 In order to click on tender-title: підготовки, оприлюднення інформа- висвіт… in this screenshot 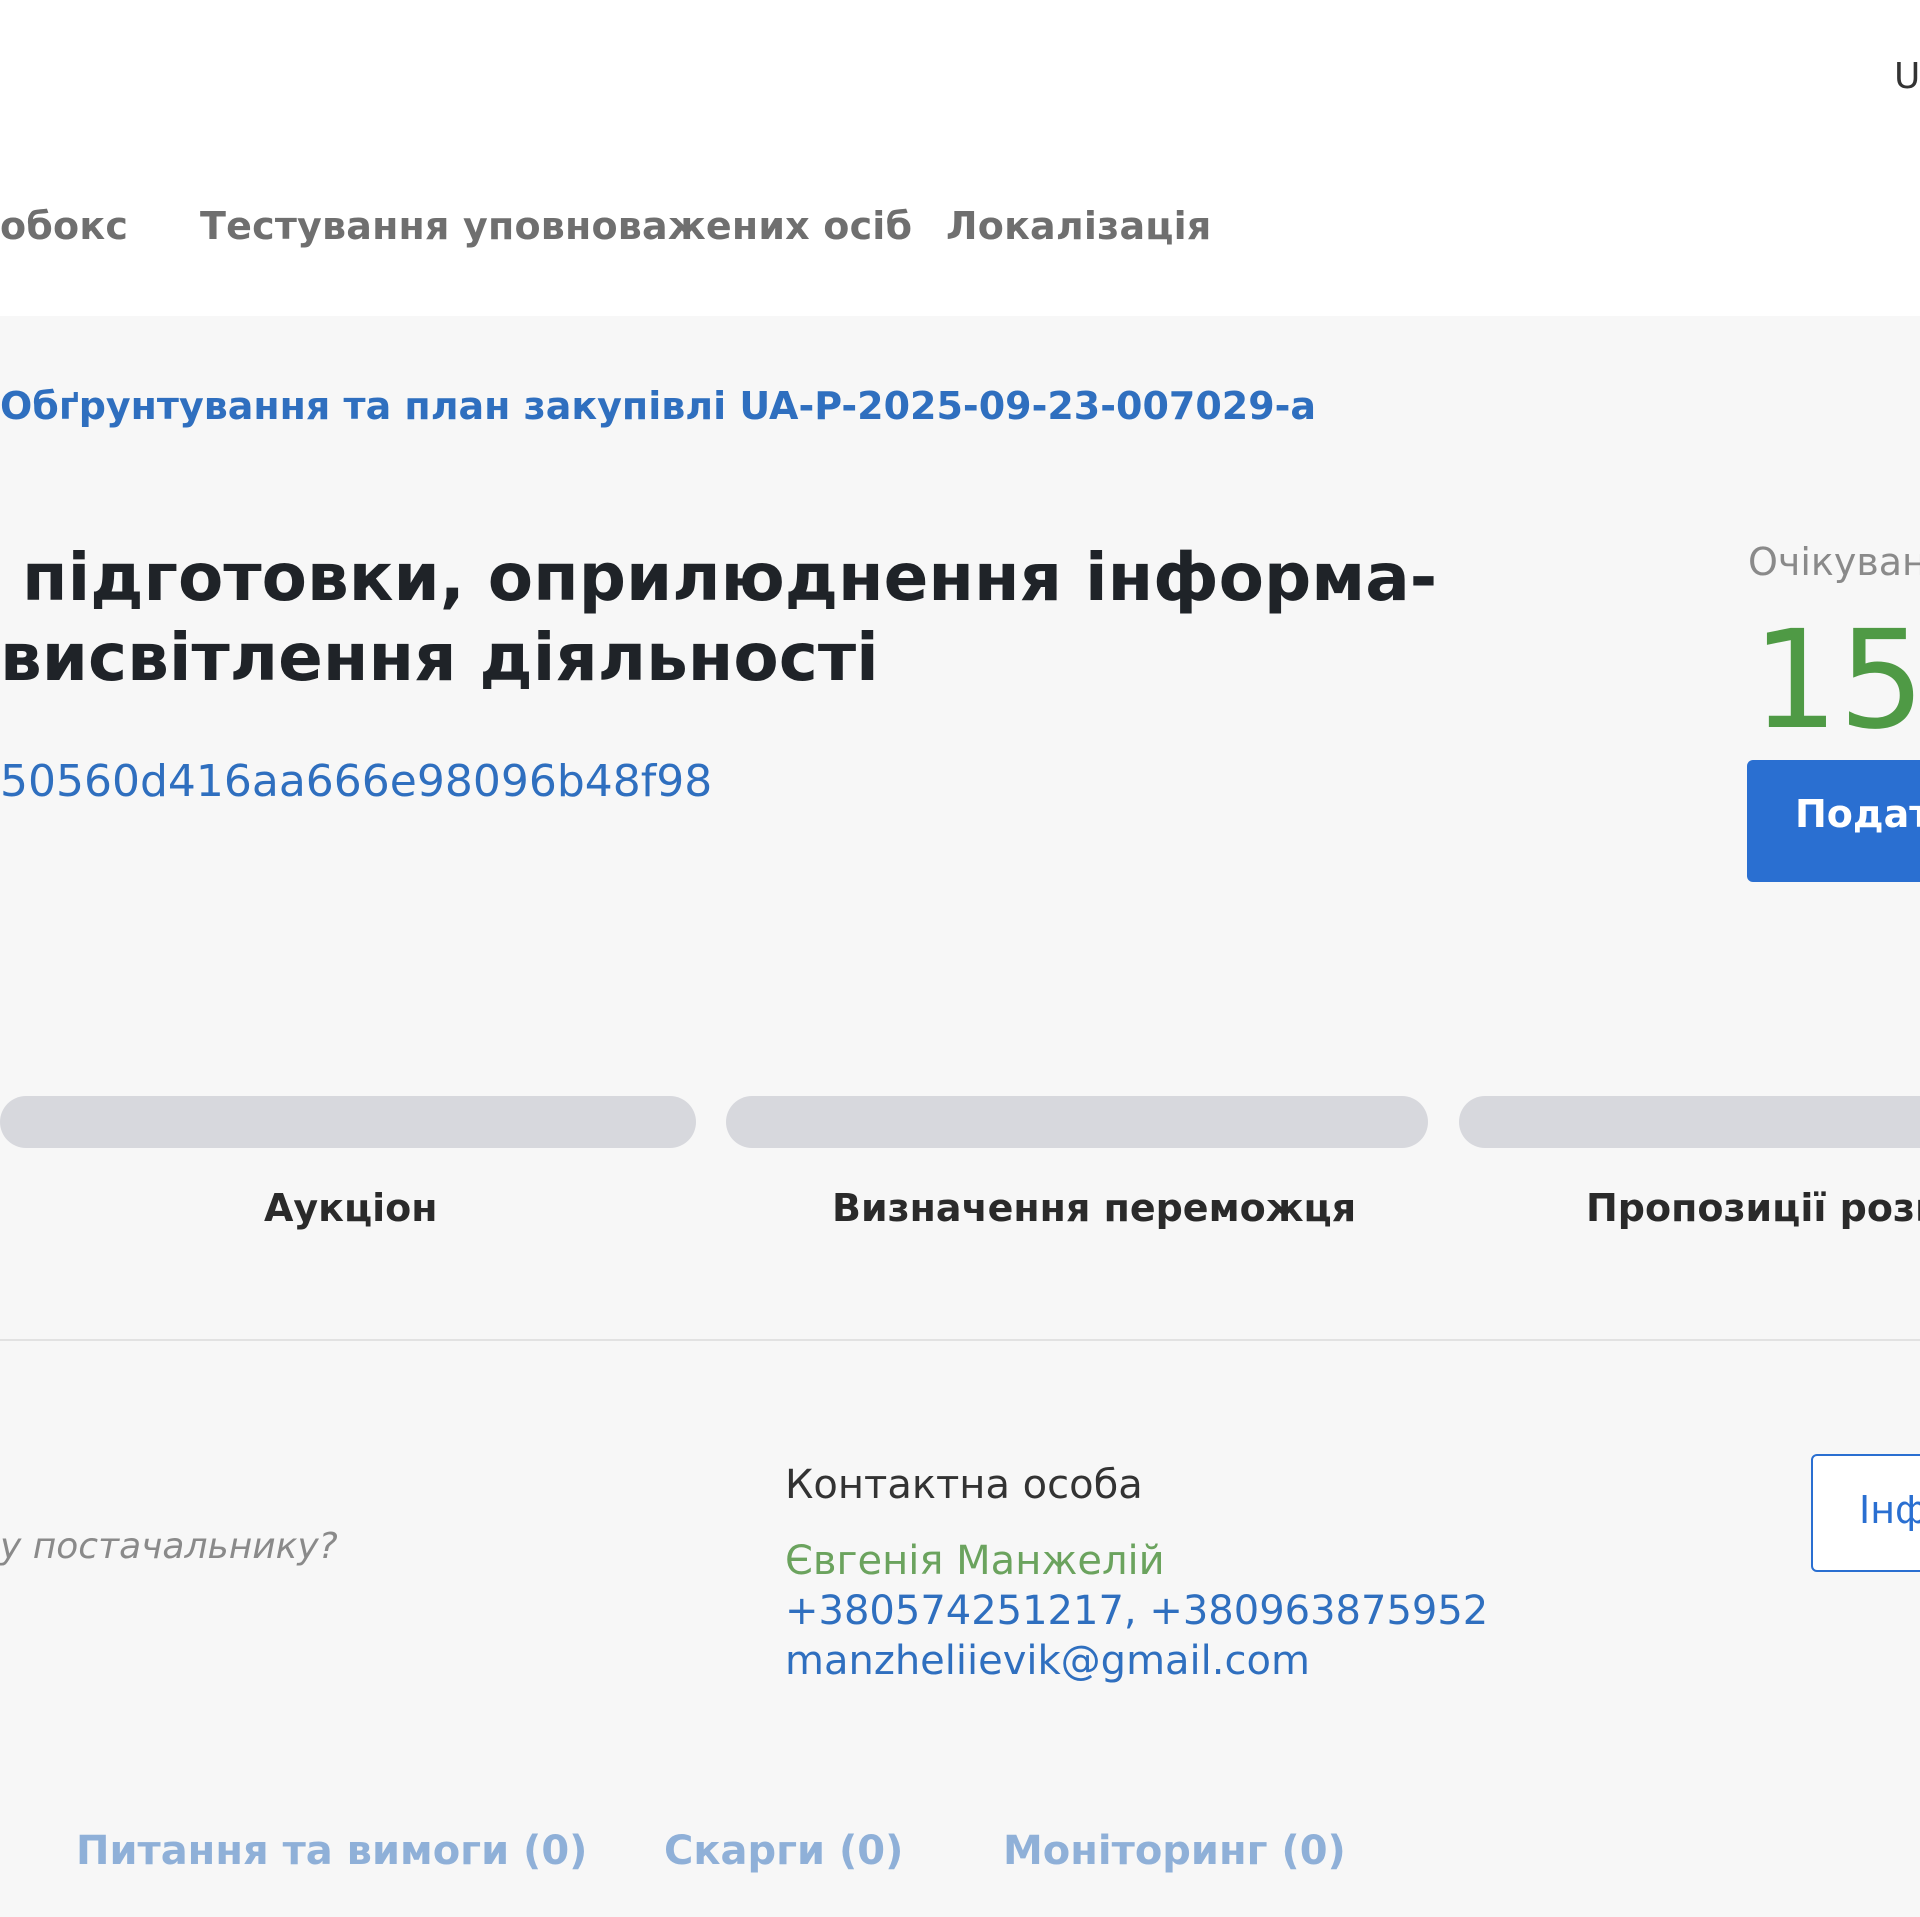, I will do `click(718, 618)`.